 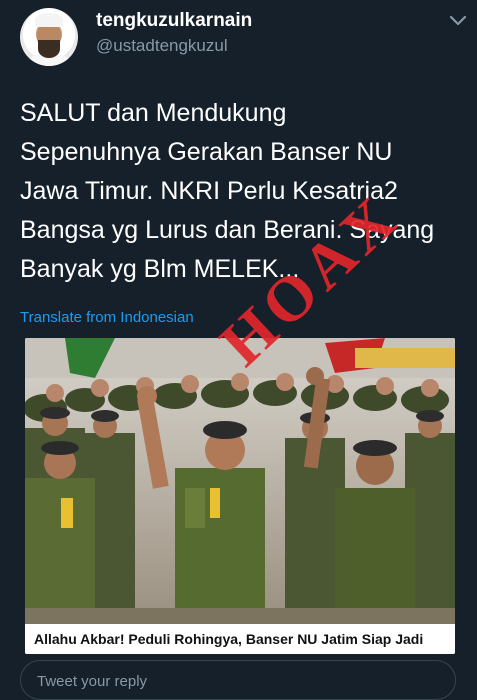 I want to click on reply-input: Tweet your reply, so click(x=238, y=680).